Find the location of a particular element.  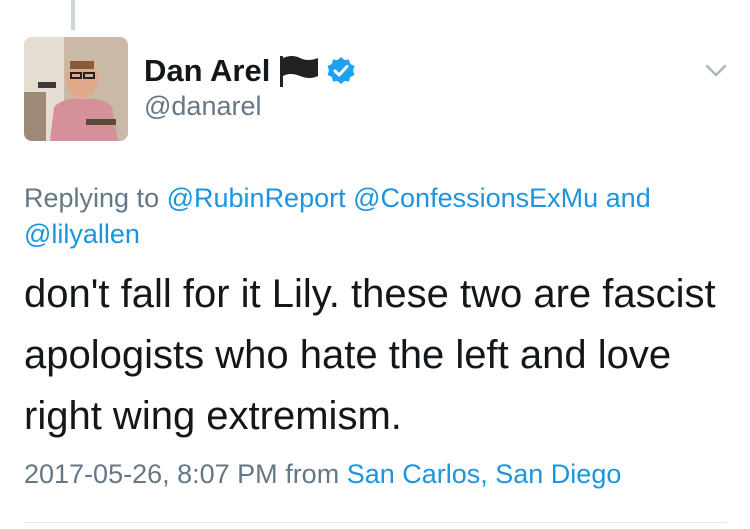

verified-badge-icon is located at coordinates (341, 70).